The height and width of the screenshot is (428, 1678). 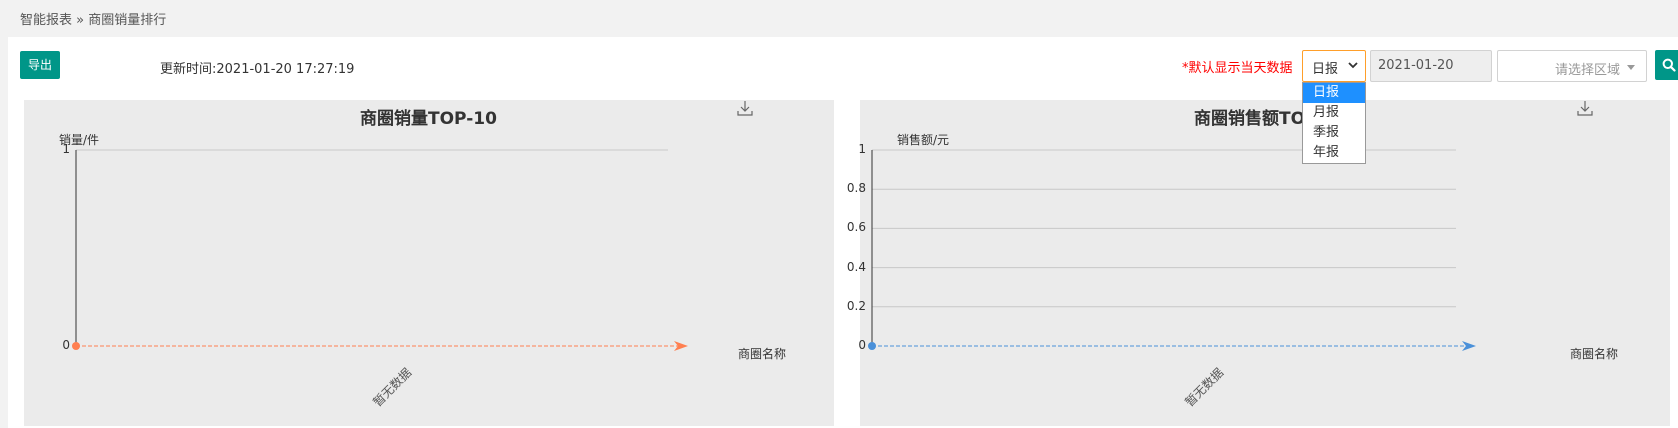 I want to click on search-button, so click(x=1666, y=65).